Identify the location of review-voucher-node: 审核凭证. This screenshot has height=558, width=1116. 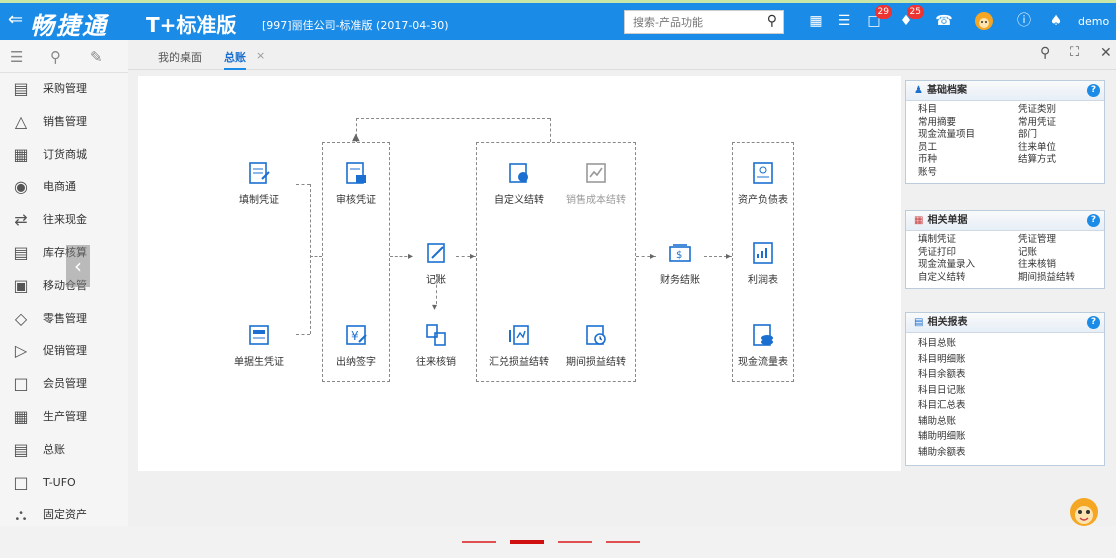
(356, 183).